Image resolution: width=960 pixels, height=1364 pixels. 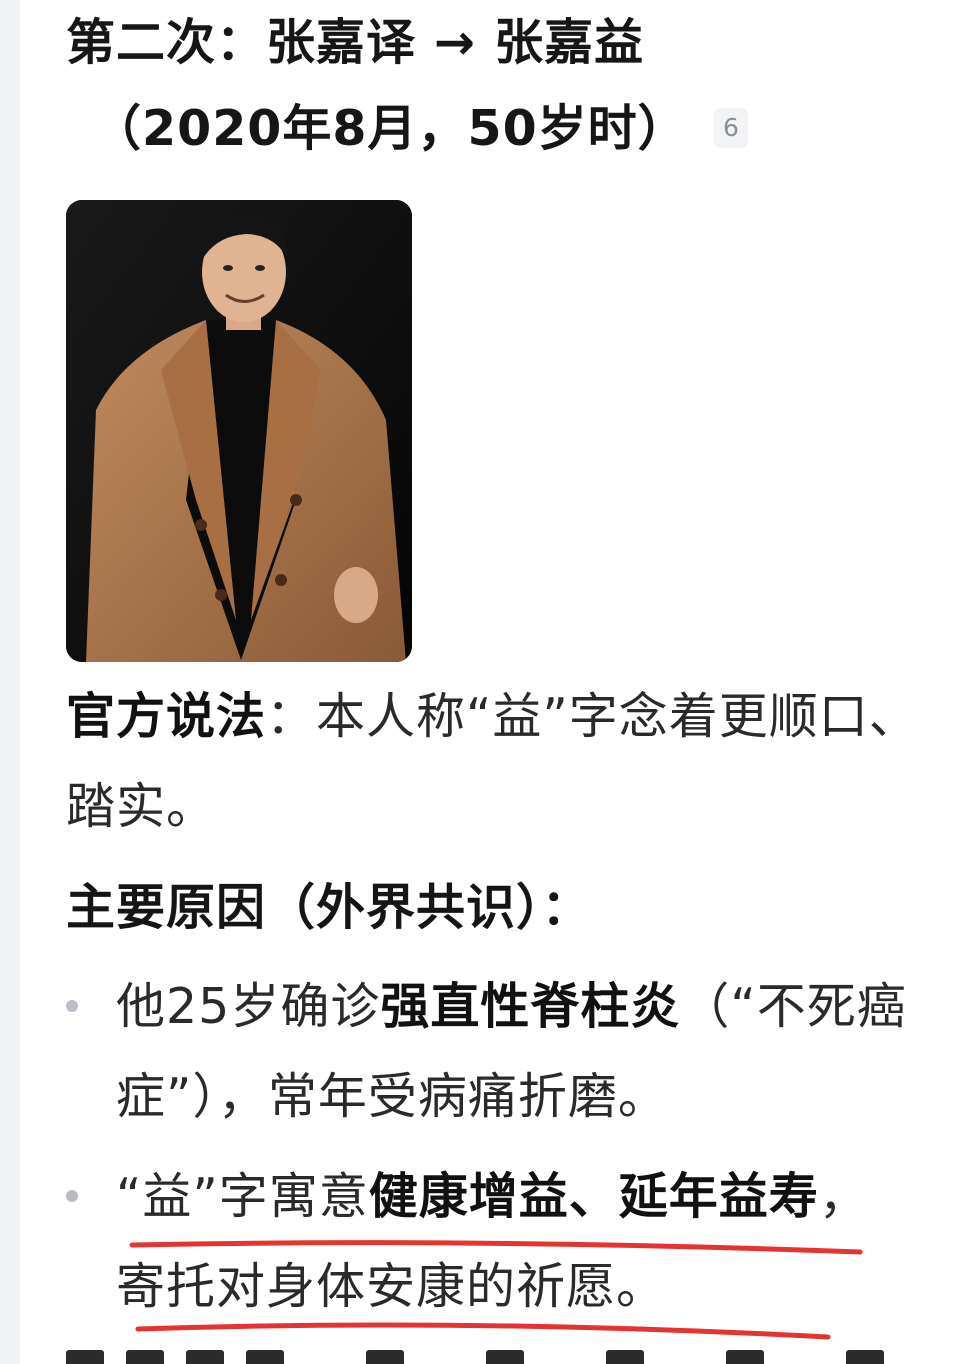 What do you see at coordinates (10, 682) in the screenshot?
I see `left-margin-strip` at bounding box center [10, 682].